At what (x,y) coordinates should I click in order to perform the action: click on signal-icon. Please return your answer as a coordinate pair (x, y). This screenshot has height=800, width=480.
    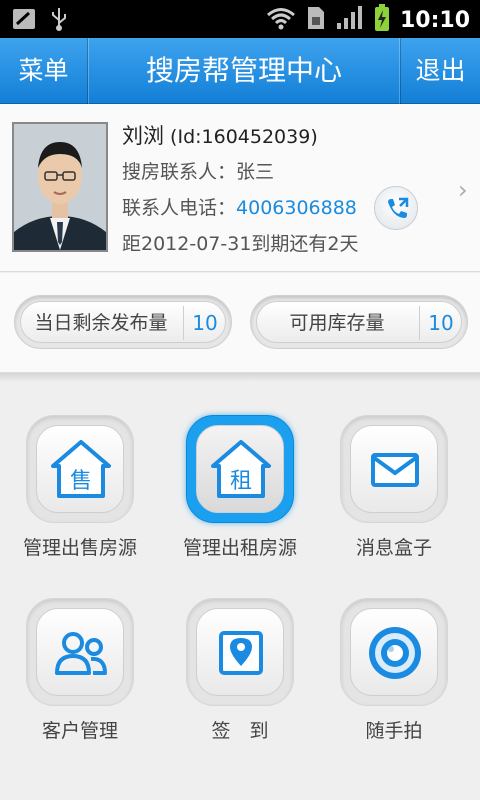
    Looking at the image, I should click on (350, 20).